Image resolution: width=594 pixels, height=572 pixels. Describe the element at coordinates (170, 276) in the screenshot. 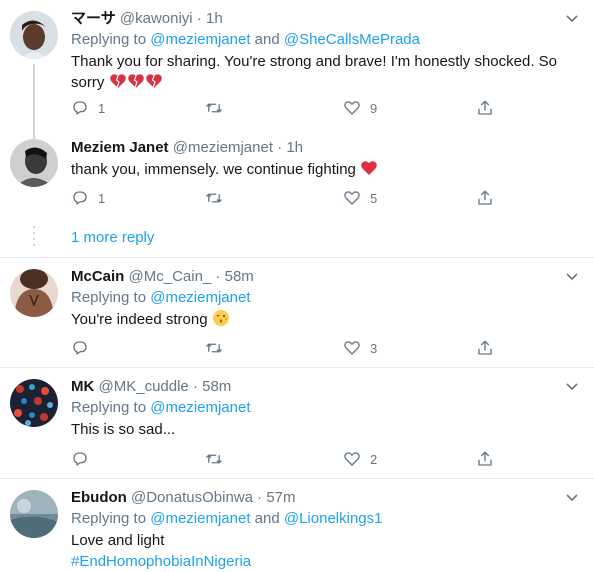

I see `user-handle: @Mc_Cain_` at that location.